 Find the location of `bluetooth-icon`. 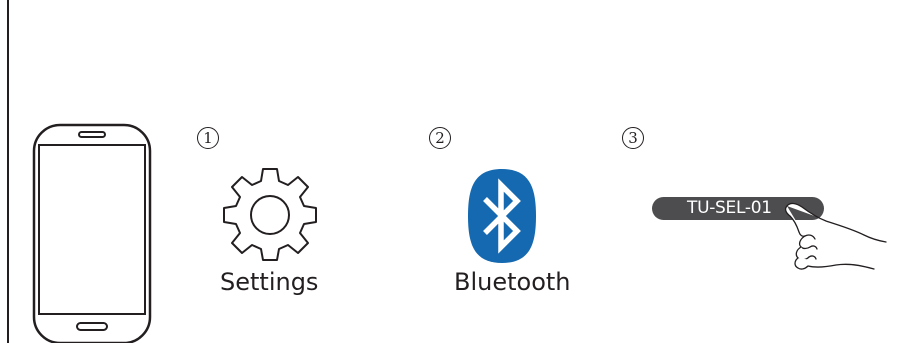

bluetooth-icon is located at coordinates (502, 216).